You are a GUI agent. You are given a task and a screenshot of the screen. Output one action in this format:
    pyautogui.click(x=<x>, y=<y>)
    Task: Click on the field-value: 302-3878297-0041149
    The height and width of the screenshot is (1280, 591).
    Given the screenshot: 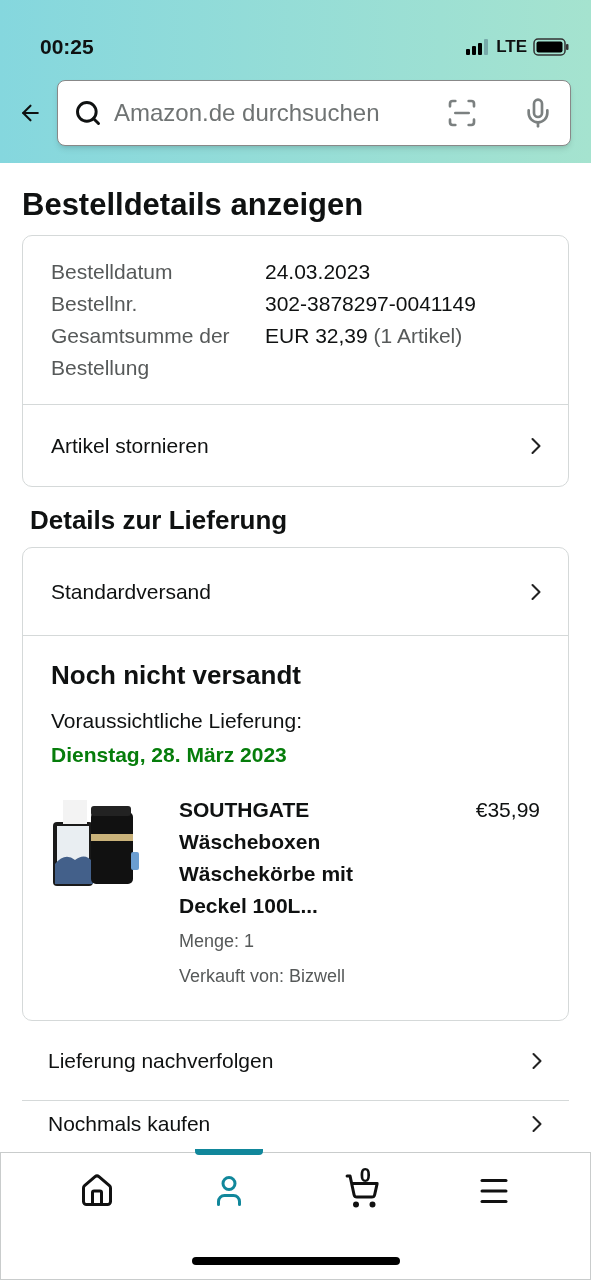 What is the action you would take?
    pyautogui.click(x=370, y=304)
    